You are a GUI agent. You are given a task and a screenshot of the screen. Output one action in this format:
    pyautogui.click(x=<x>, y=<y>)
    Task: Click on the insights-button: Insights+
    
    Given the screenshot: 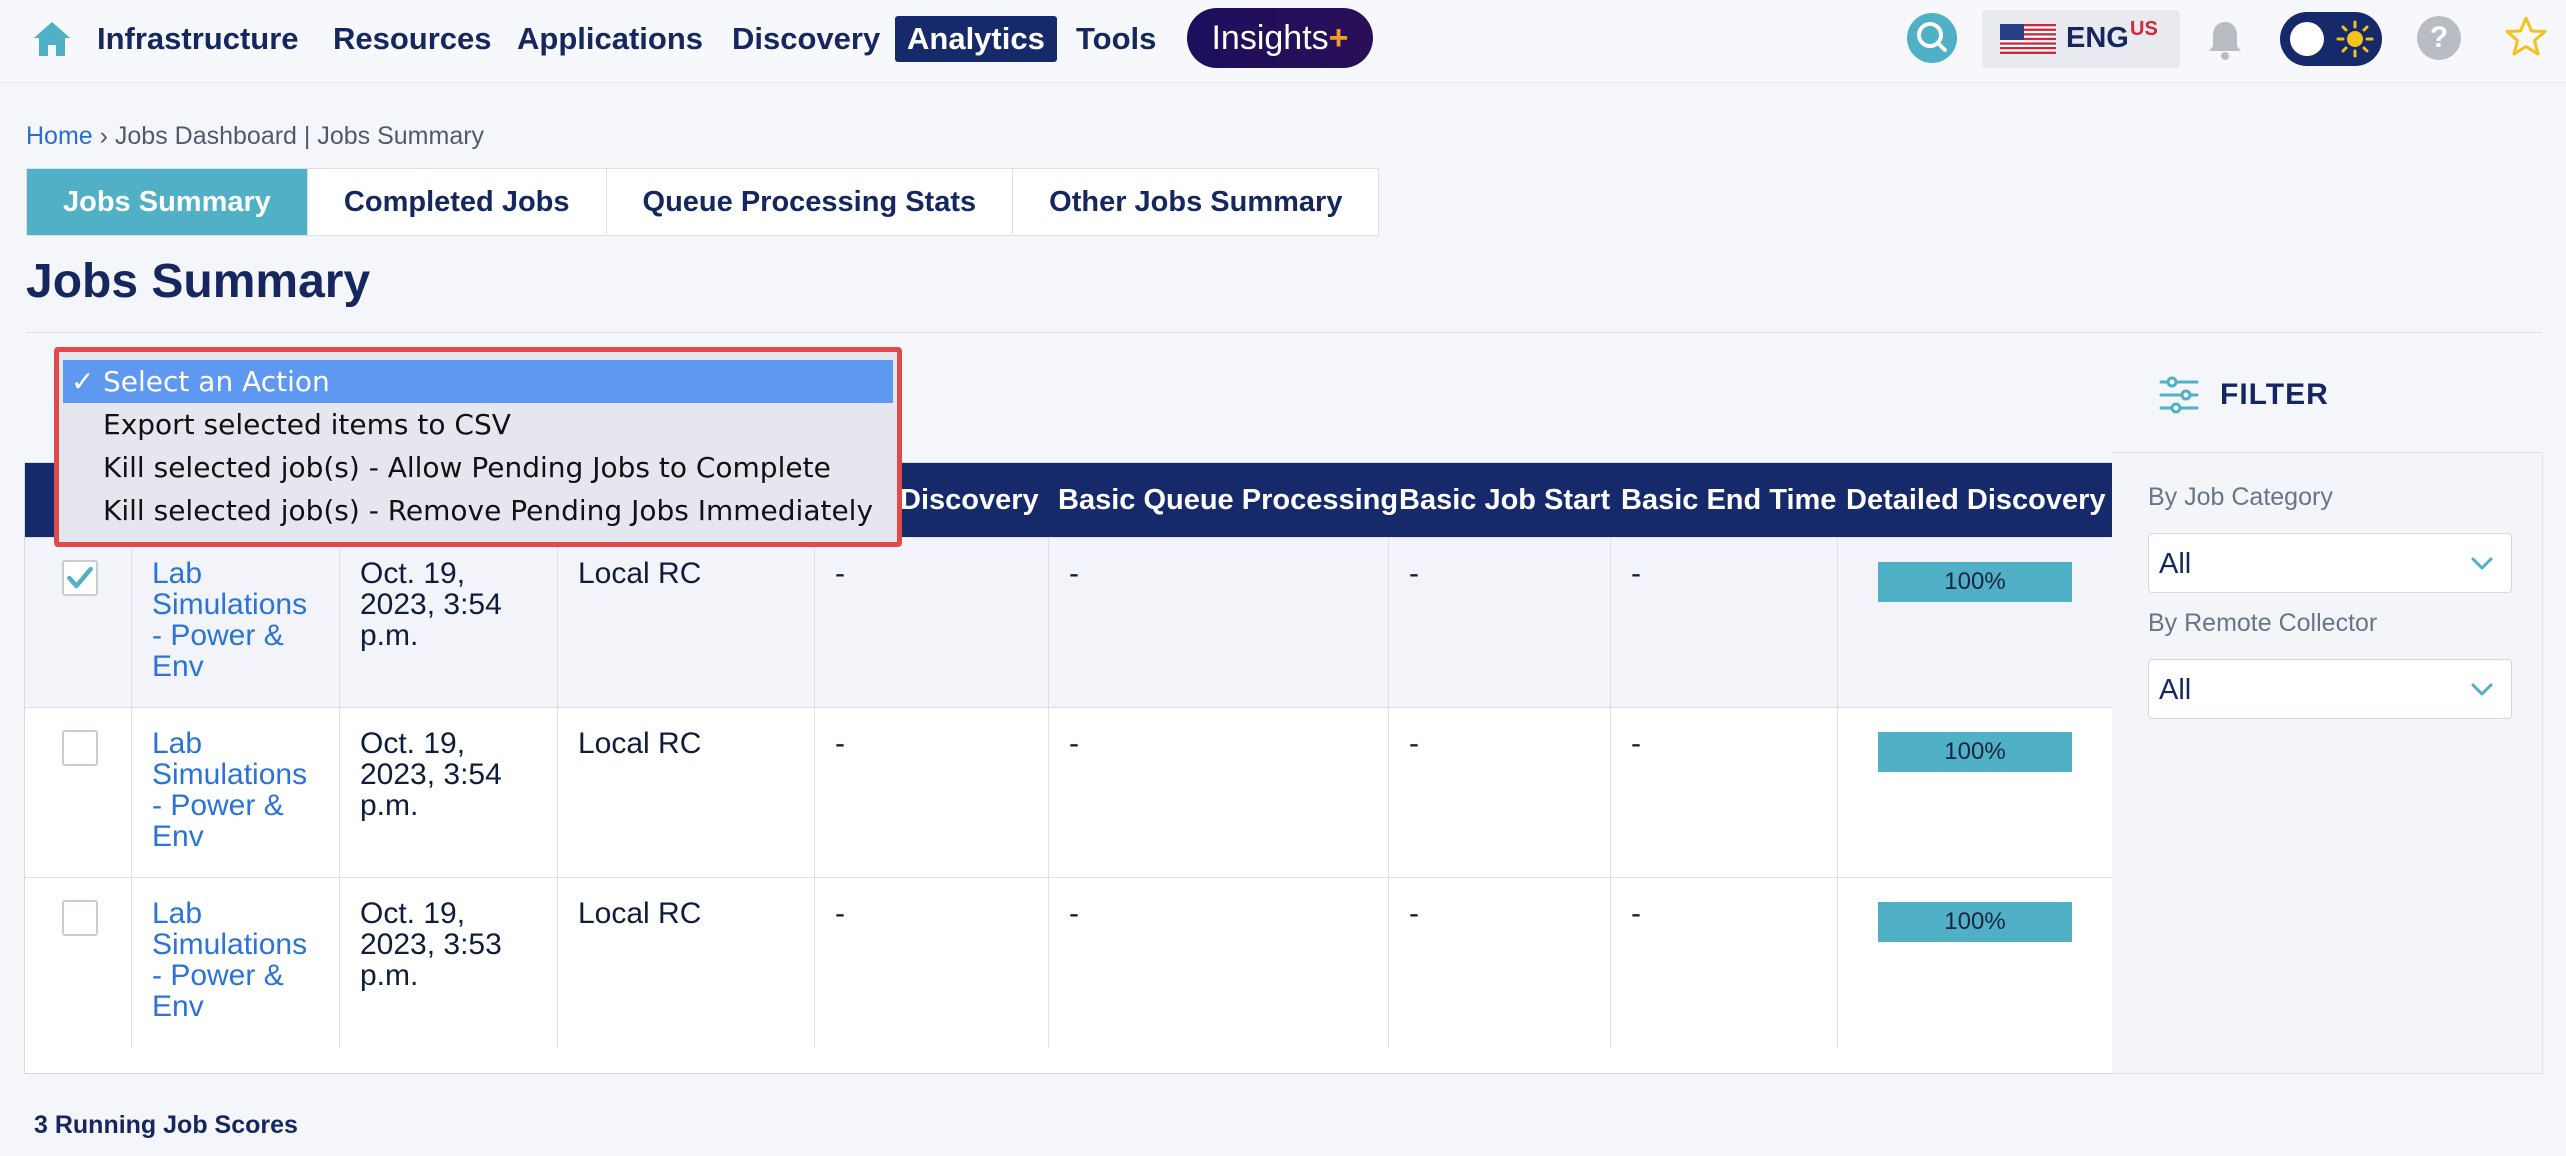 What is the action you would take?
    pyautogui.click(x=1280, y=38)
    